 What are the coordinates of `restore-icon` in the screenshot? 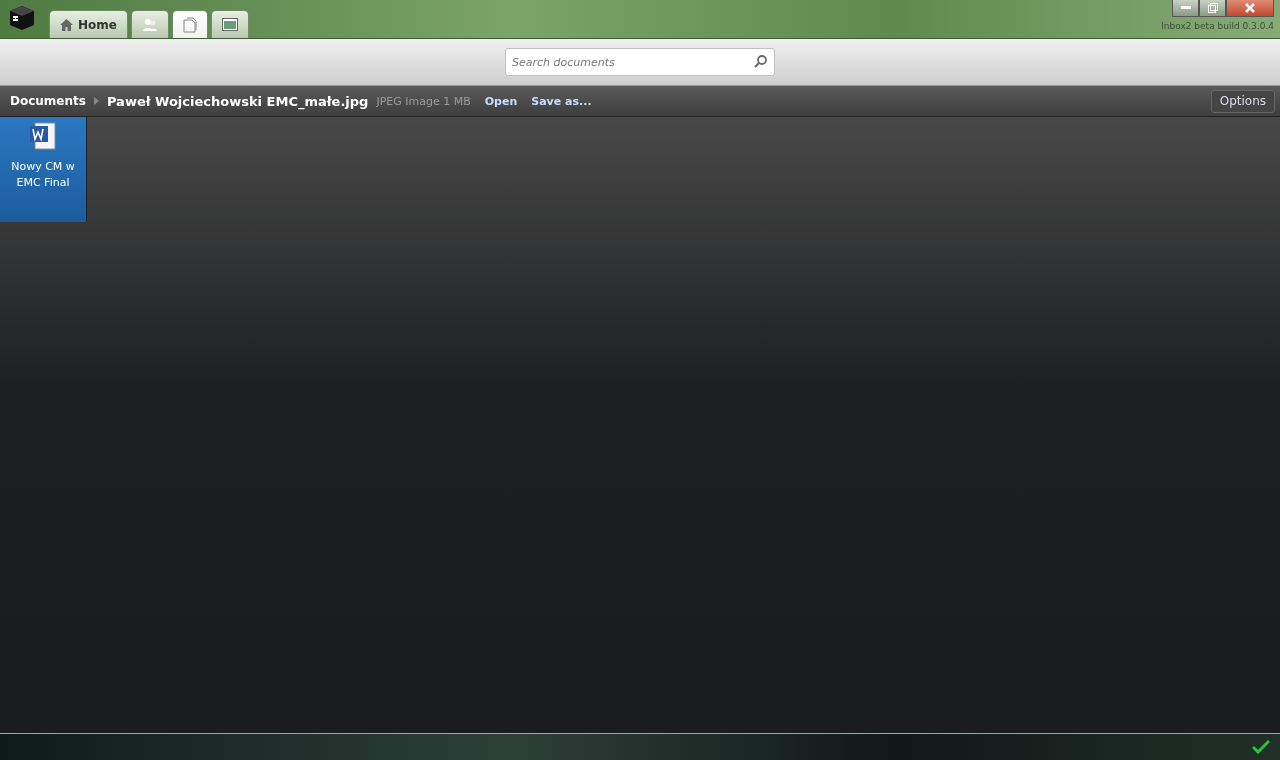 It's located at (1212, 8).